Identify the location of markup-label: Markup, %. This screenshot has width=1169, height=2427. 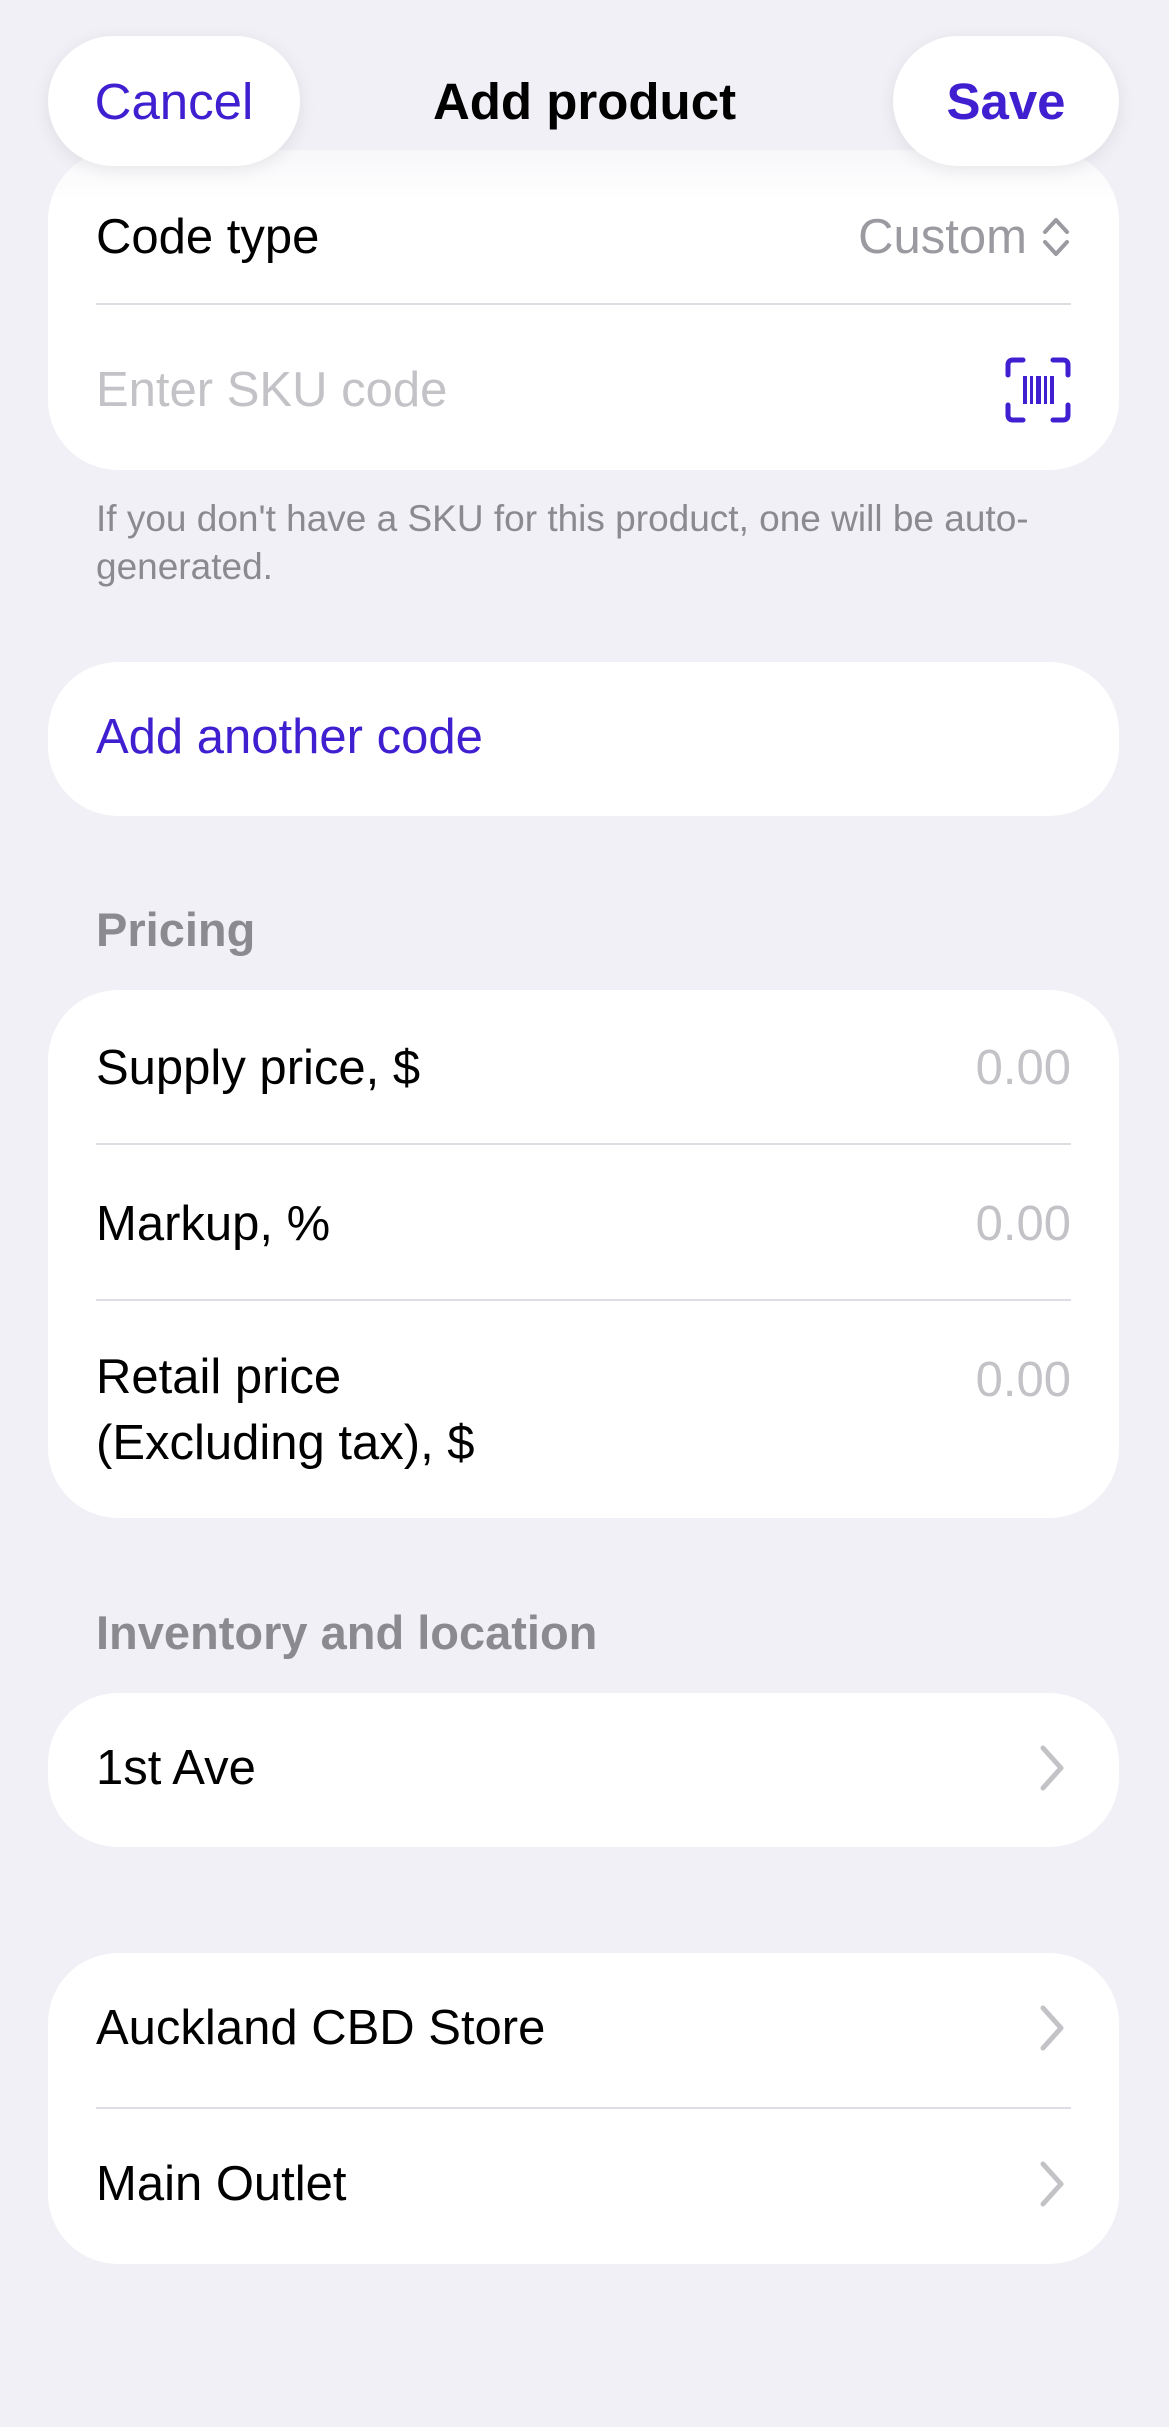
(213, 1224).